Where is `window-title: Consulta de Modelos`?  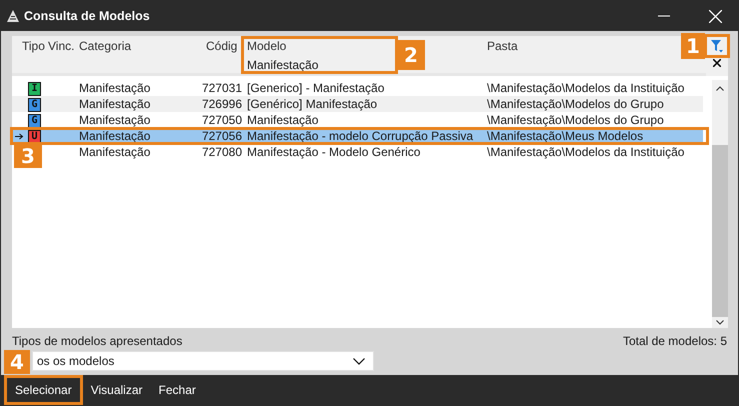
window-title: Consulta de Modelos is located at coordinates (87, 16).